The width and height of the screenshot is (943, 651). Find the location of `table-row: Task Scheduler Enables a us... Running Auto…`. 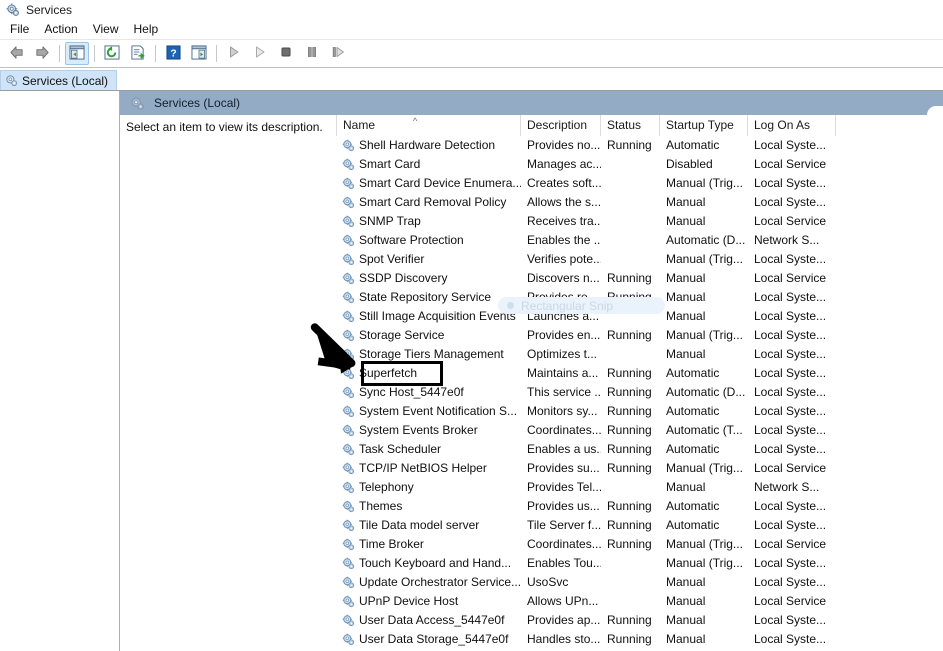

table-row: Task Scheduler Enables a us... Running Auto… is located at coordinates (639, 449).